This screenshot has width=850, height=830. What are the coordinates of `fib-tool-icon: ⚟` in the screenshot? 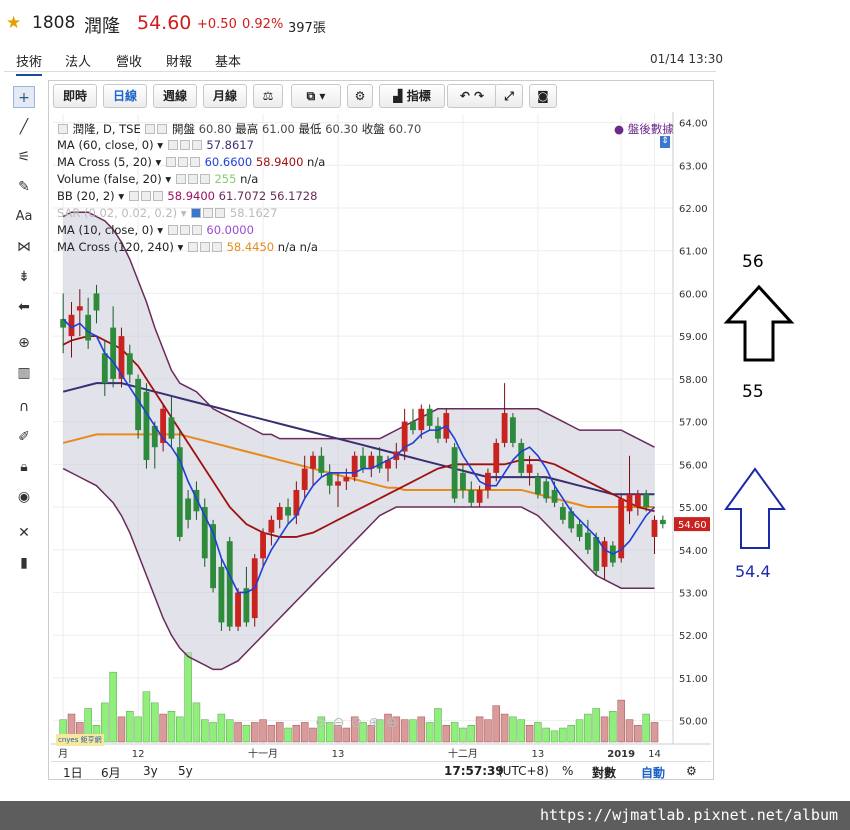 It's located at (24, 157).